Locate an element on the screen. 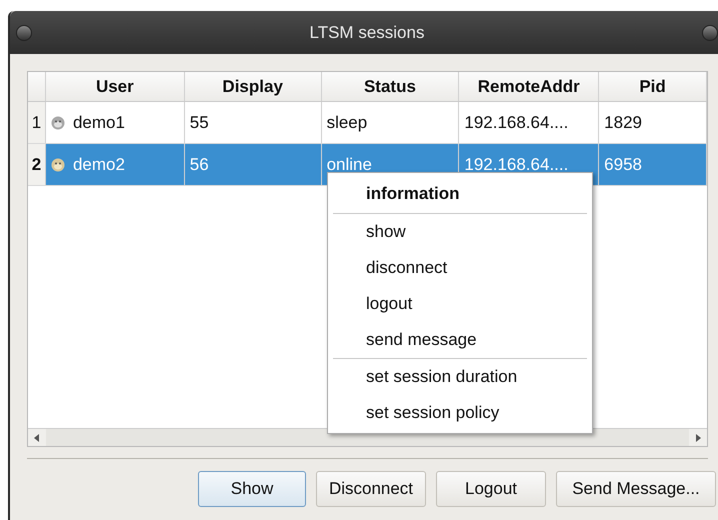 The width and height of the screenshot is (718, 520). table-cell-text: demo1 is located at coordinates (98, 123).